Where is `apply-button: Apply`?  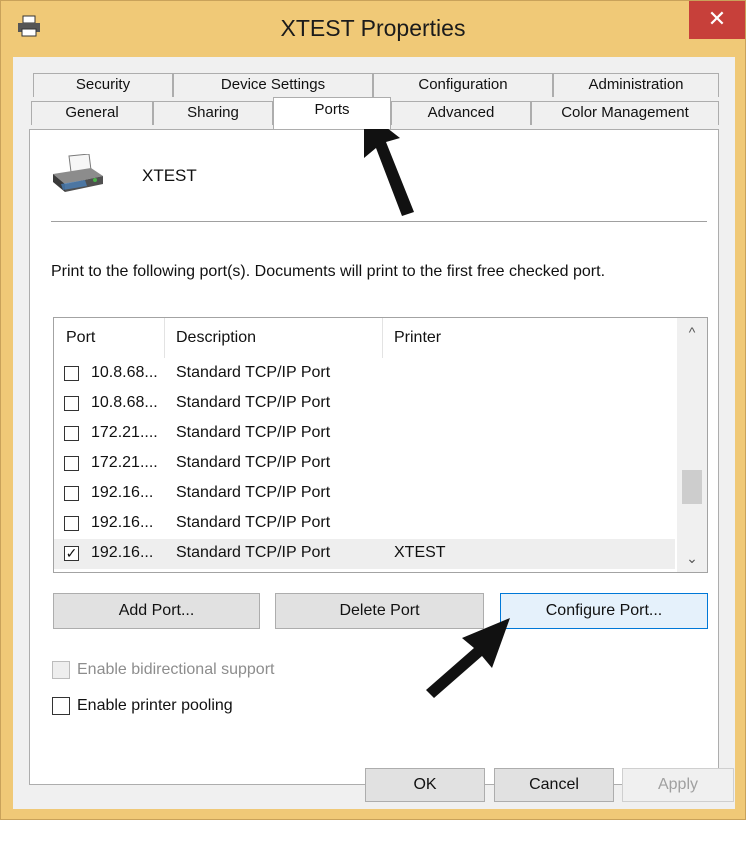 apply-button: Apply is located at coordinates (678, 785).